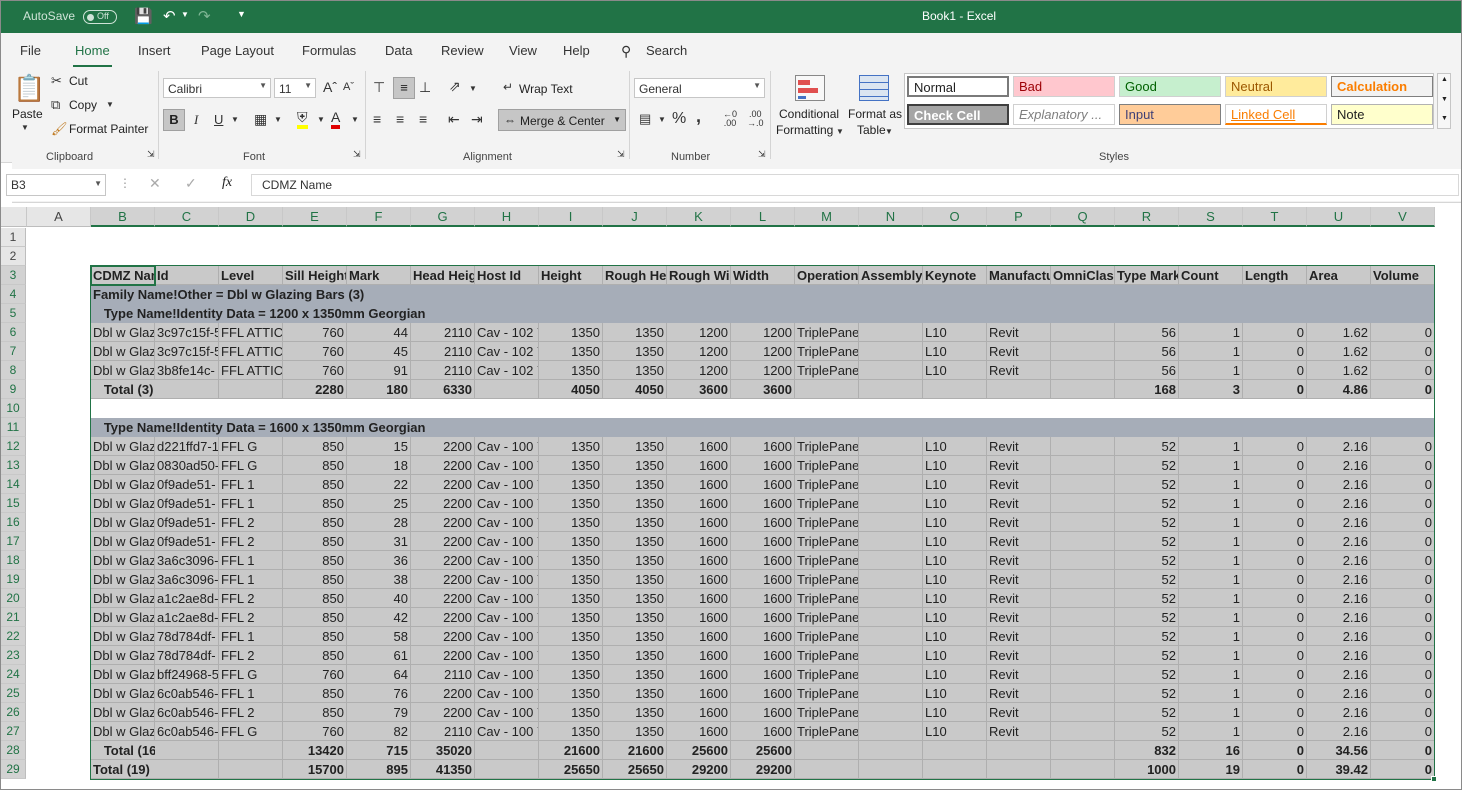 The height and width of the screenshot is (803, 1473). Describe the element at coordinates (762, 154) in the screenshot. I see `number-launcher-icon: ⇲` at that location.